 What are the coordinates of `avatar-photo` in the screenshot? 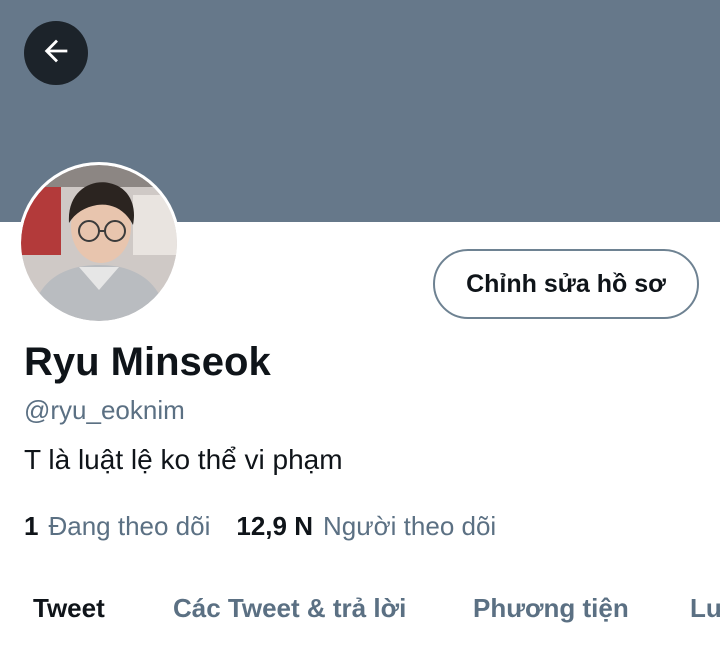 It's located at (99, 243).